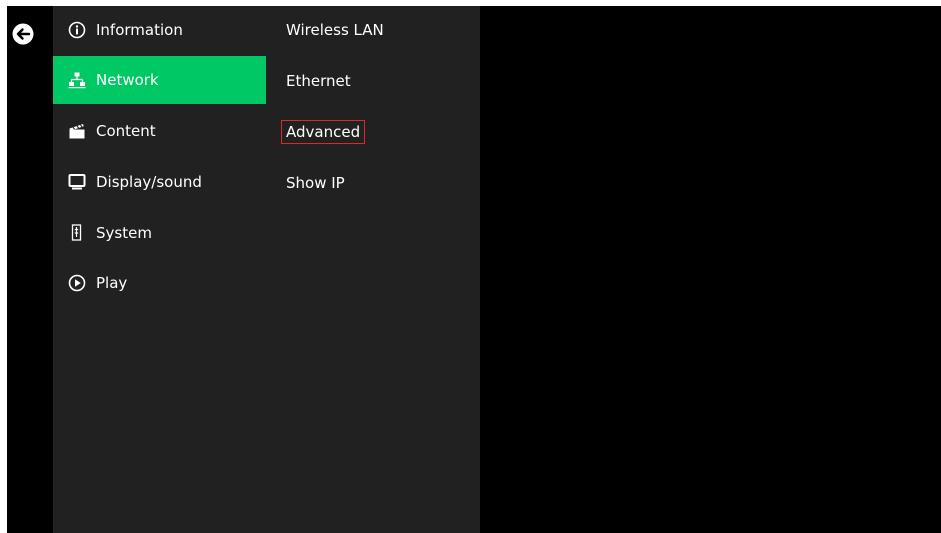 The width and height of the screenshot is (941, 533). I want to click on play-circle-icon, so click(77, 283).